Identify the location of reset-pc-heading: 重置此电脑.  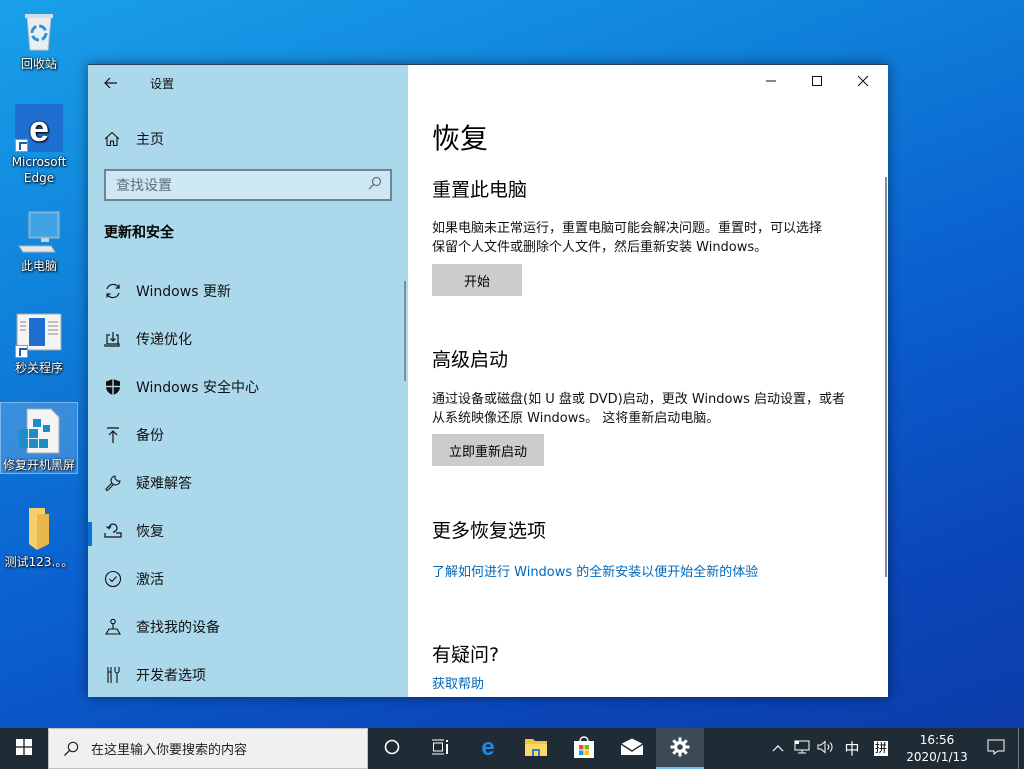
(480, 190).